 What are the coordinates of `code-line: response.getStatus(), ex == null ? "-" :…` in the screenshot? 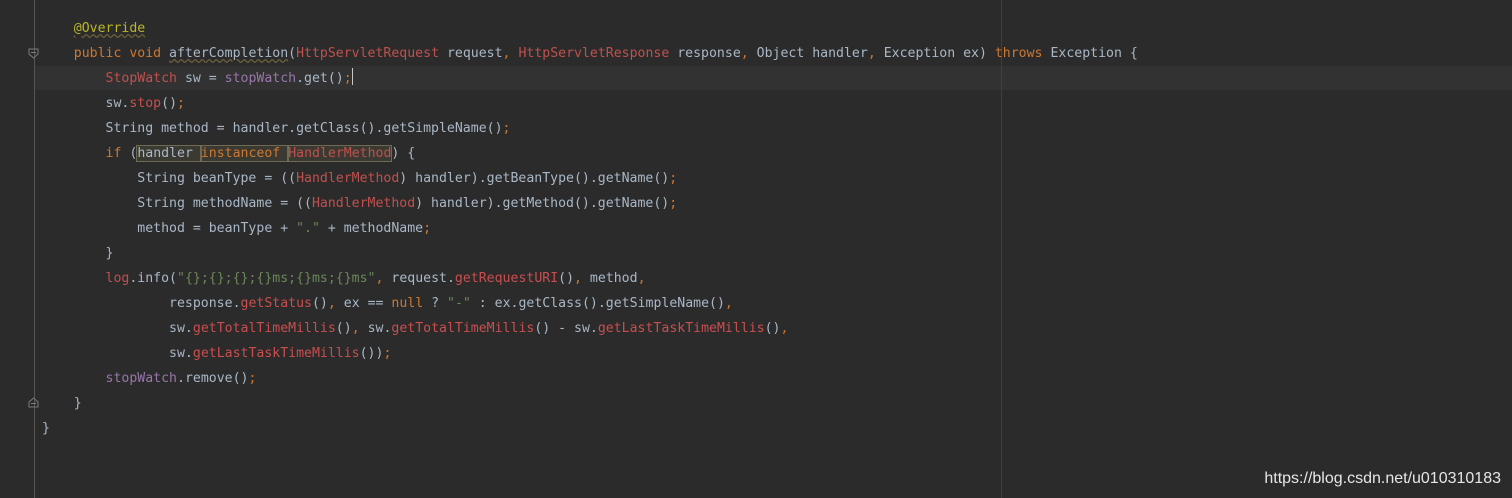 It's located at (590, 303).